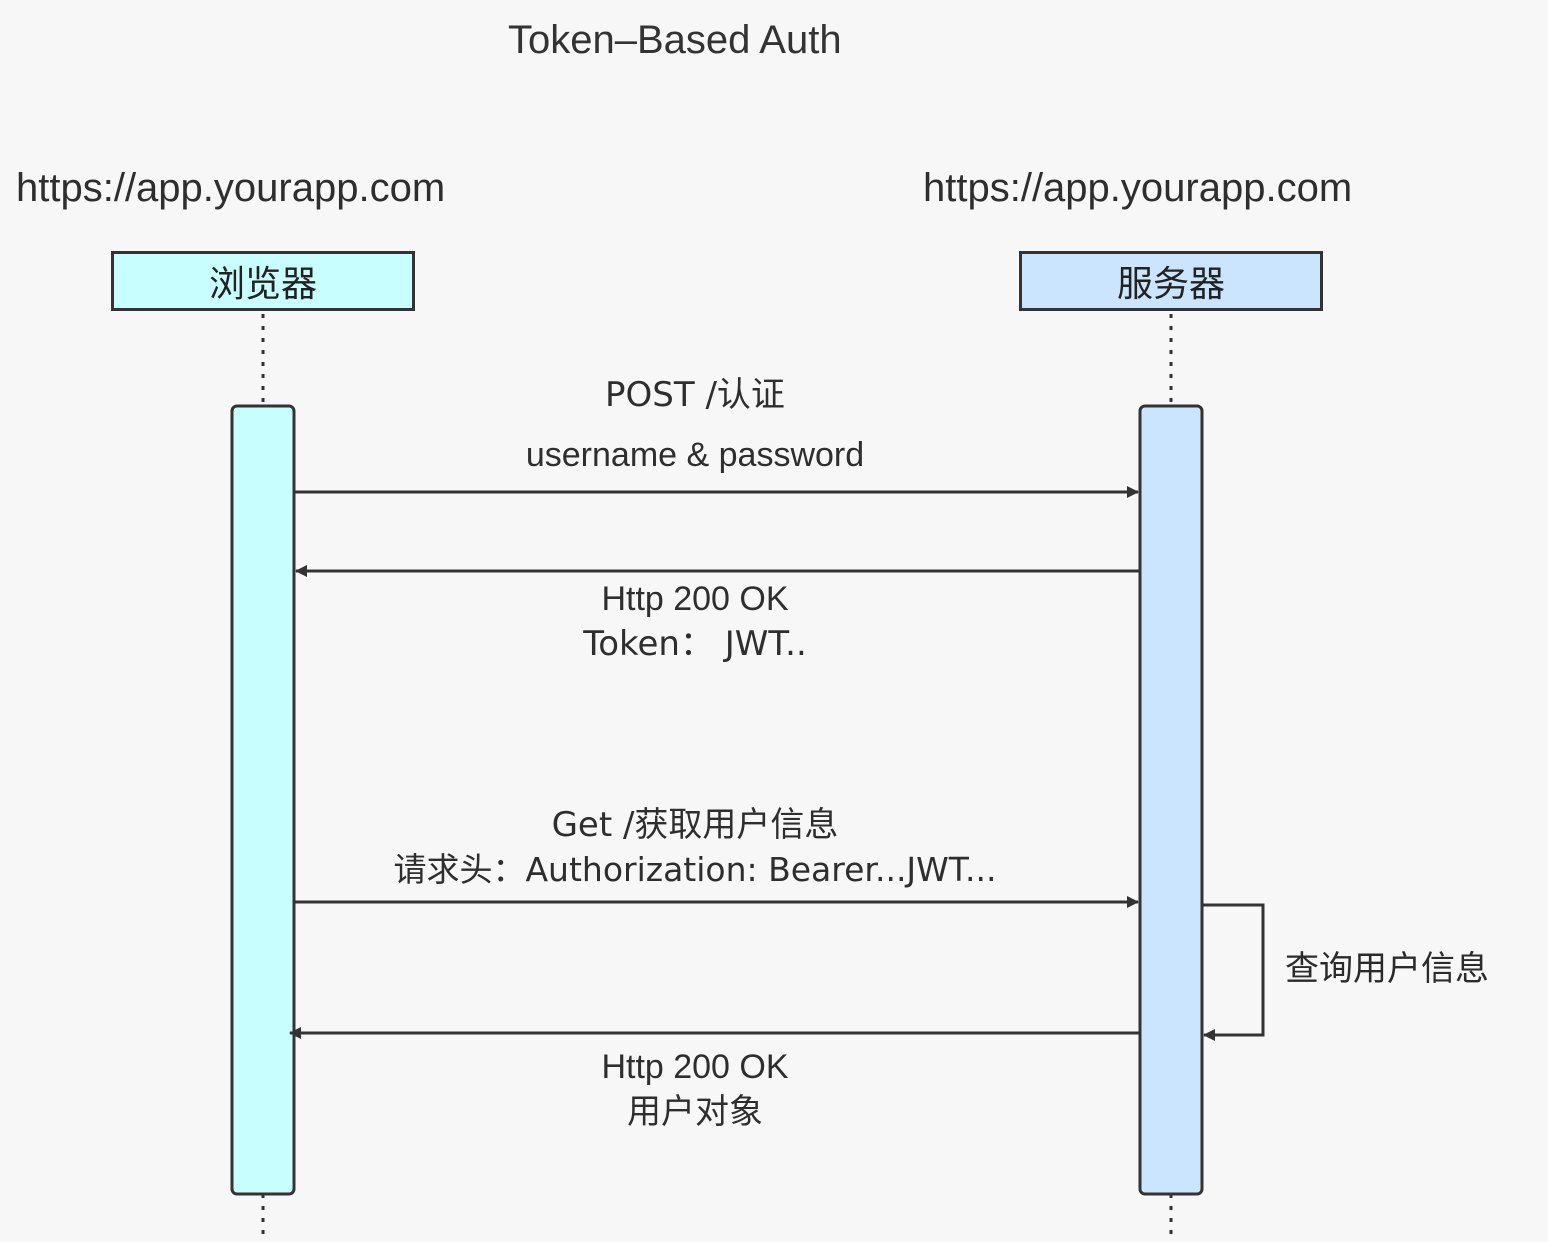 The image size is (1548, 1242). I want to click on browser-participant-box: 浏览器, so click(263, 281).